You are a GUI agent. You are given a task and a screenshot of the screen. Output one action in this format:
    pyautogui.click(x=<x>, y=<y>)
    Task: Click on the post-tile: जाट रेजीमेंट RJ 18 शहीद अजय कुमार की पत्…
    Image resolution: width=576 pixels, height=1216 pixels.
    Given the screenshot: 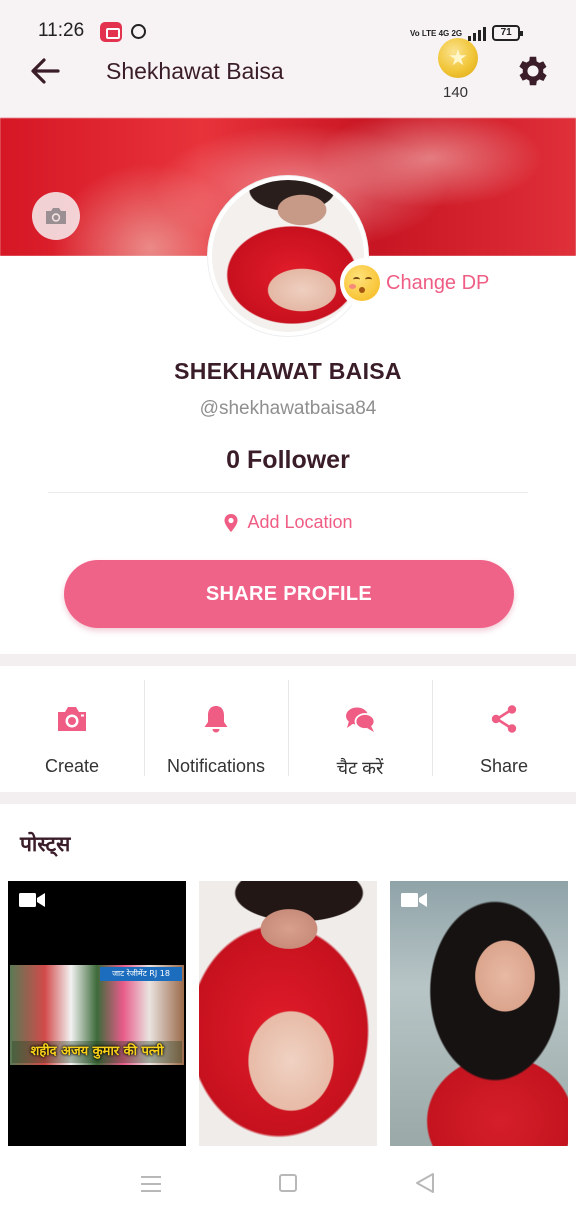 What is the action you would take?
    pyautogui.click(x=97, y=1013)
    